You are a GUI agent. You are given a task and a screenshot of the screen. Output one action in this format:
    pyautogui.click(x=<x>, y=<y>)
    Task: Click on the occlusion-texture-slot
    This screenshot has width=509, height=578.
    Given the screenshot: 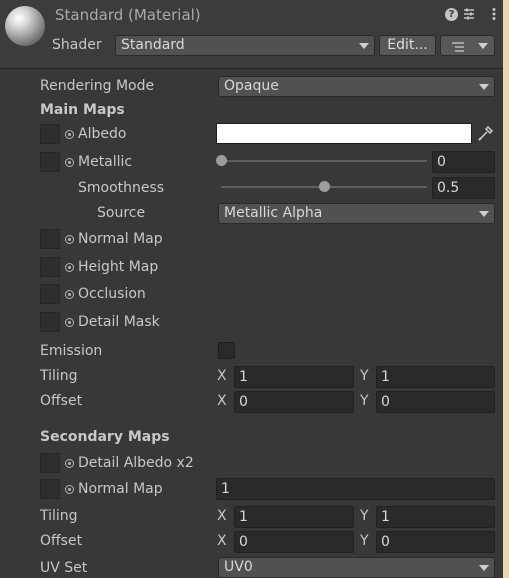 What is the action you would take?
    pyautogui.click(x=50, y=294)
    